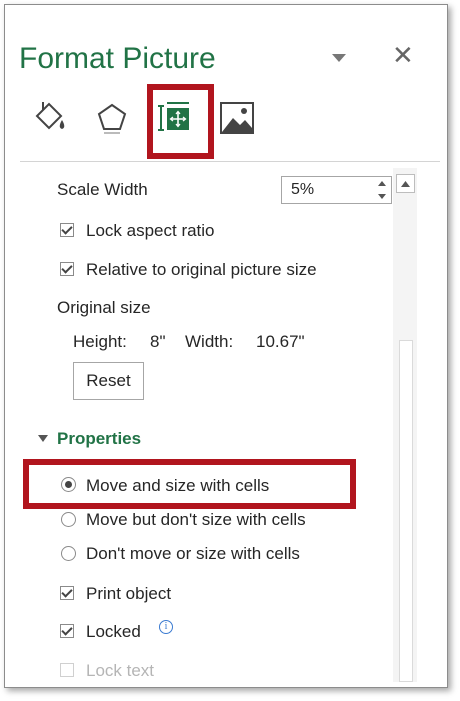  What do you see at coordinates (382, 183) in the screenshot?
I see `spinner-up-icon` at bounding box center [382, 183].